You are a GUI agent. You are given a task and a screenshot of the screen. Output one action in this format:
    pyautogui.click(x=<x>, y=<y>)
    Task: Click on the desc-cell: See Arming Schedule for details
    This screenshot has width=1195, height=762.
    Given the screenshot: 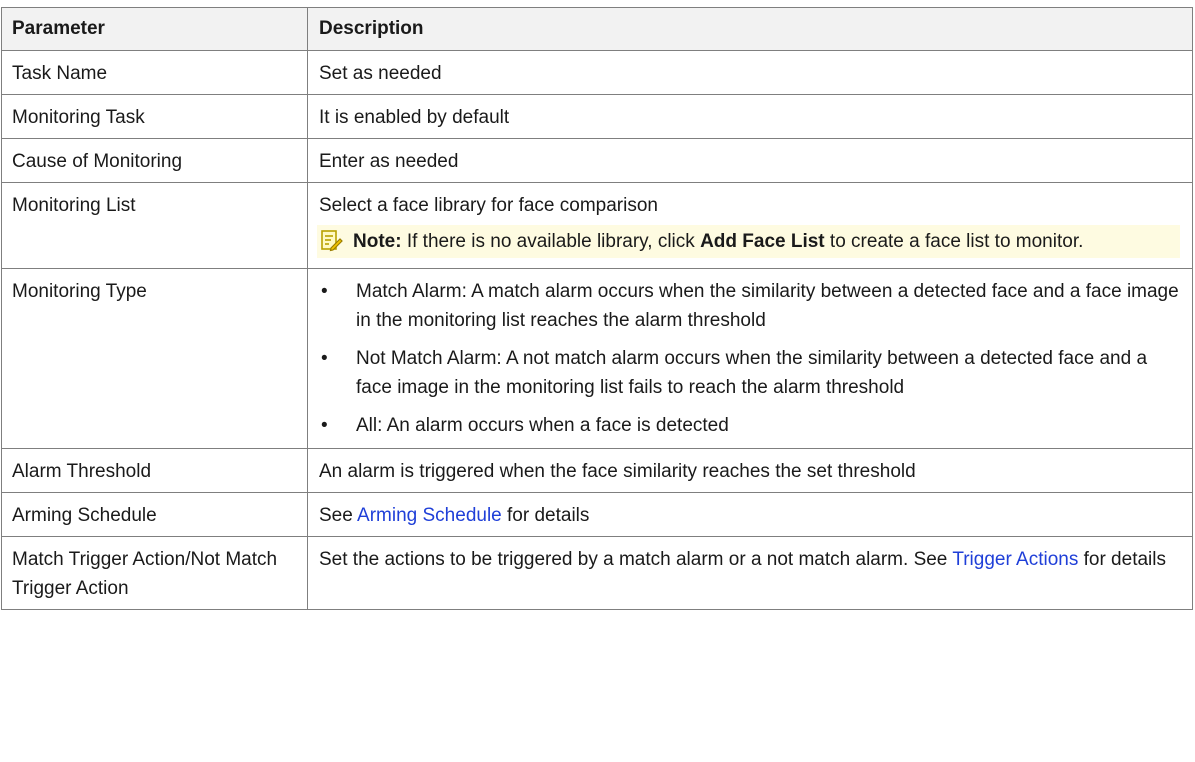 What is the action you would take?
    pyautogui.click(x=750, y=514)
    